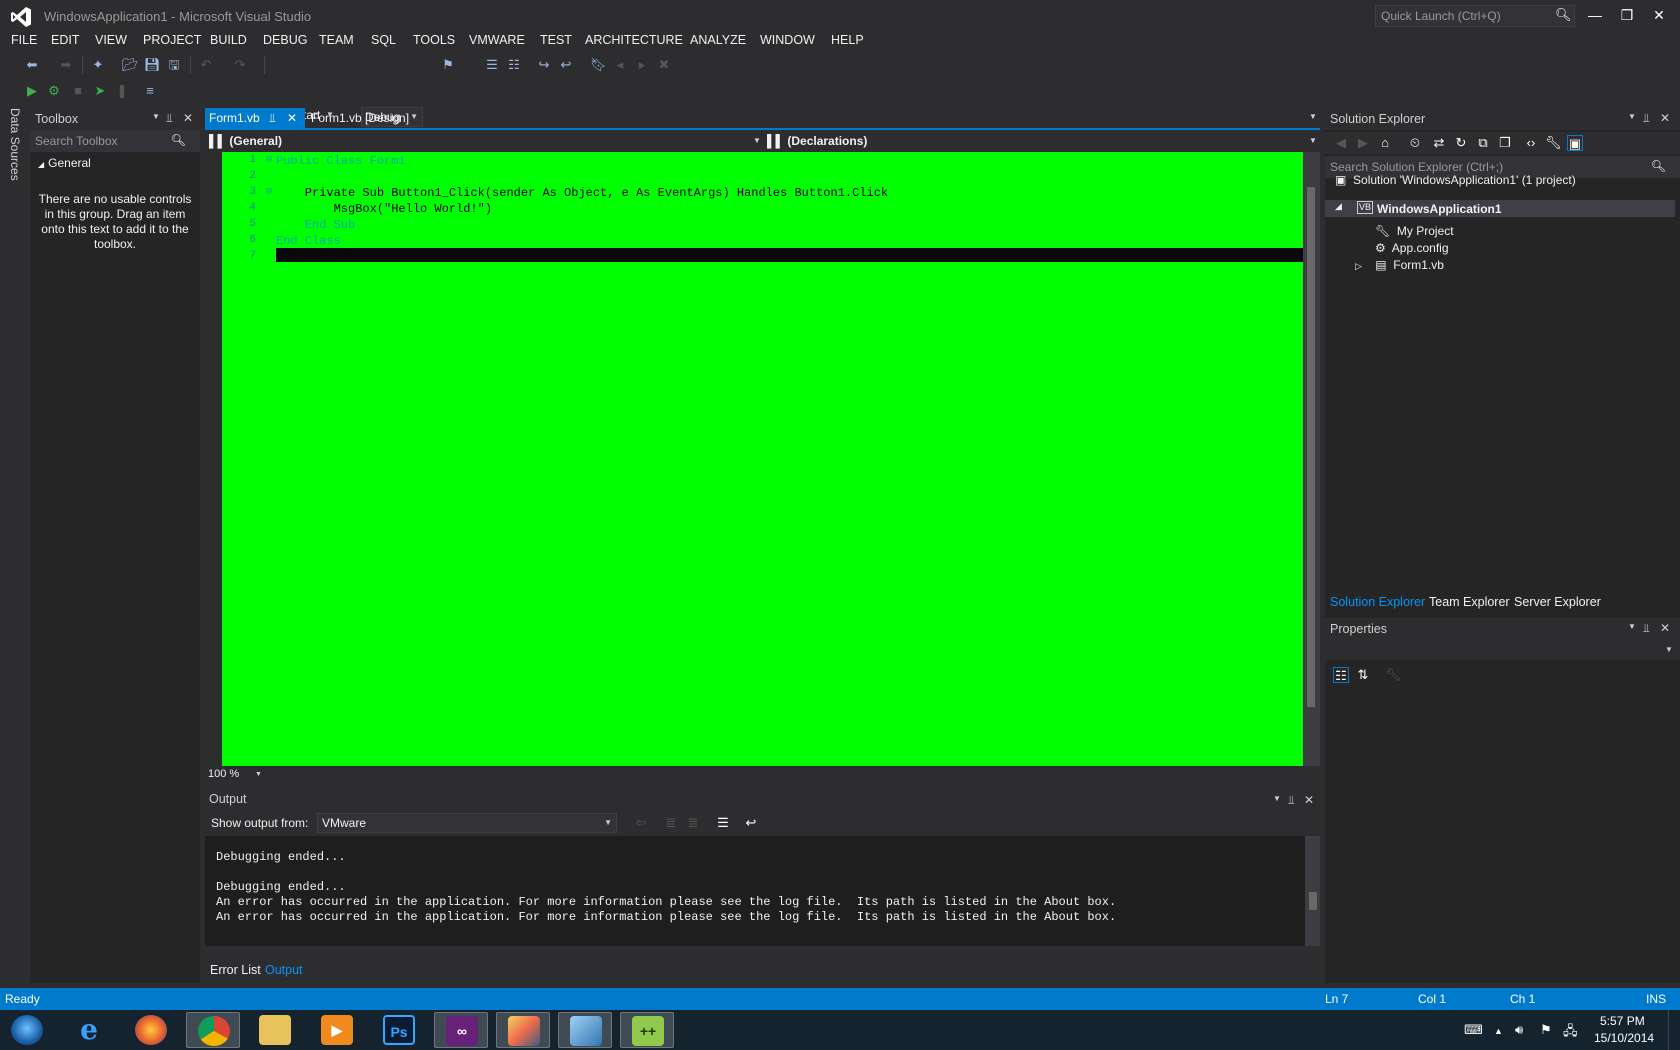  What do you see at coordinates (275, 1030) in the screenshot?
I see `taskbar-file-explorer` at bounding box center [275, 1030].